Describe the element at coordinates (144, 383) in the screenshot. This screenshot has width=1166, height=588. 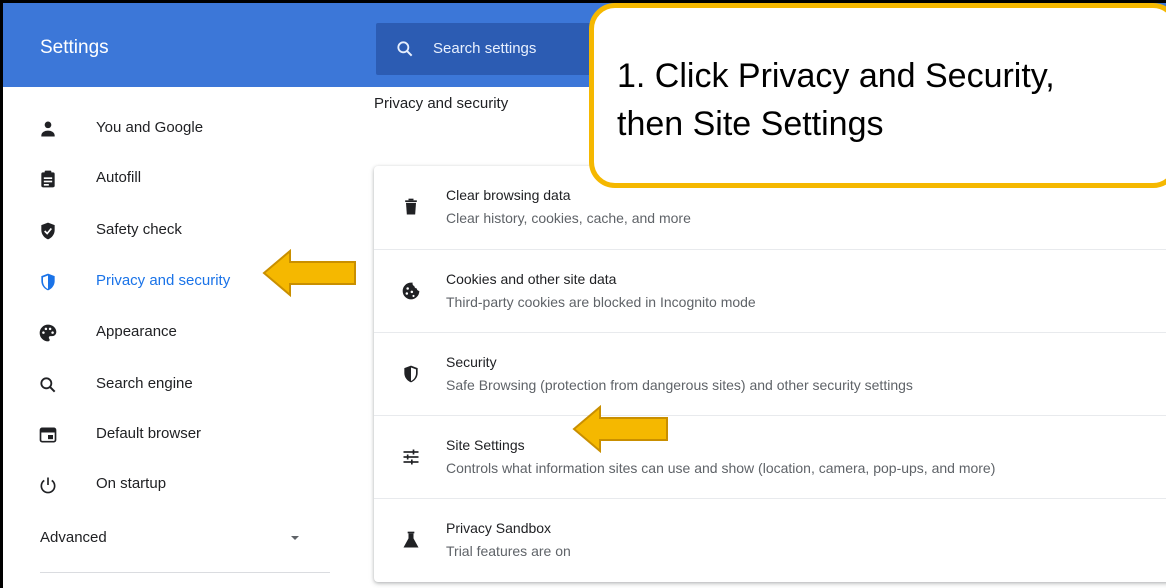
I see `sidebar-item-label: Search engine` at that location.